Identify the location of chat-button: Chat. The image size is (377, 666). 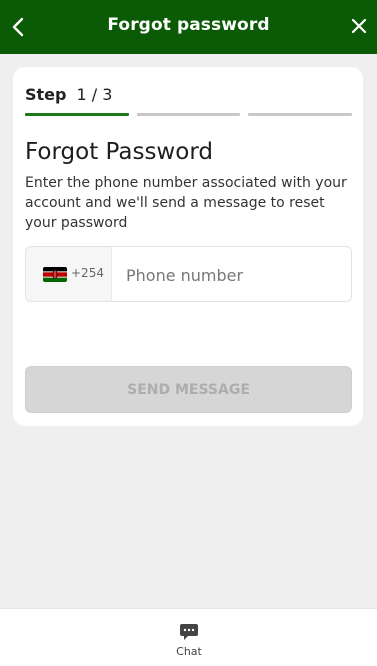
(189, 640).